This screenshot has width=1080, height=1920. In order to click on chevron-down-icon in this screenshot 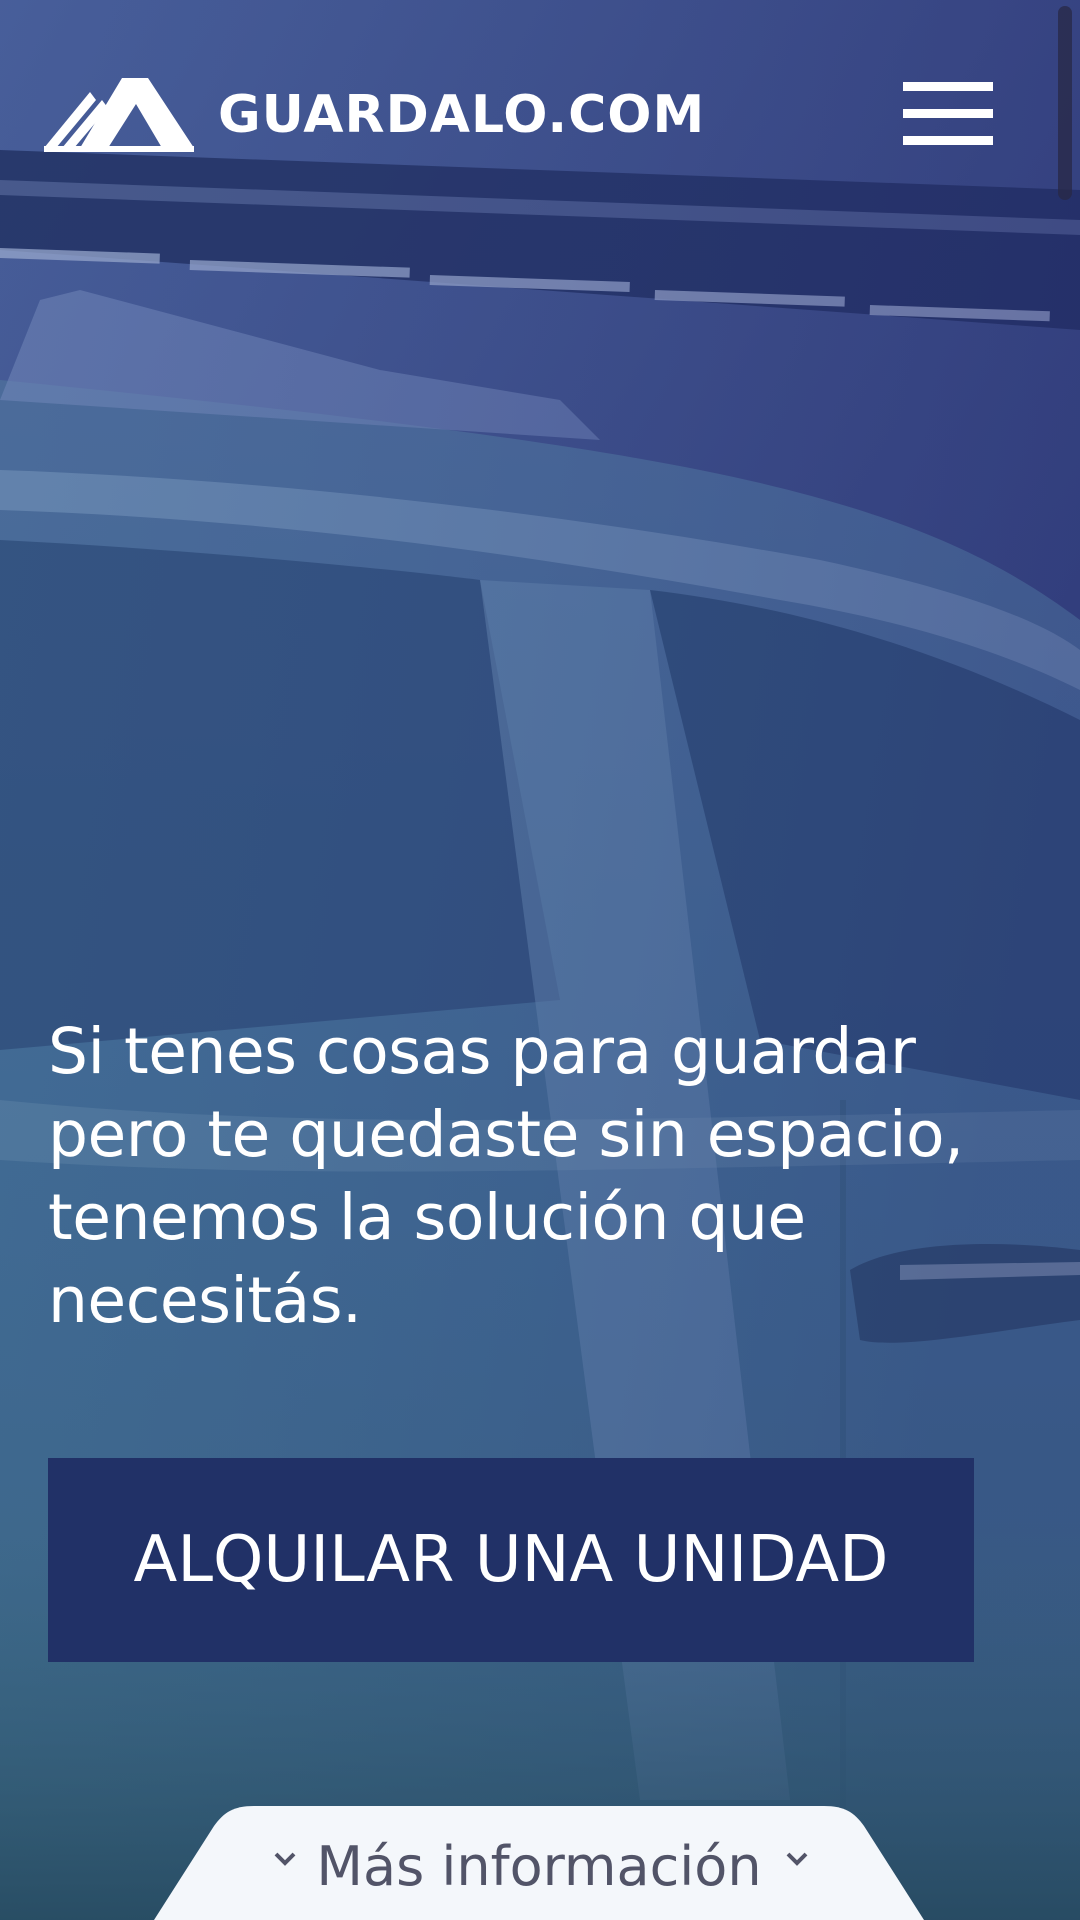, I will do `click(797, 1859)`.